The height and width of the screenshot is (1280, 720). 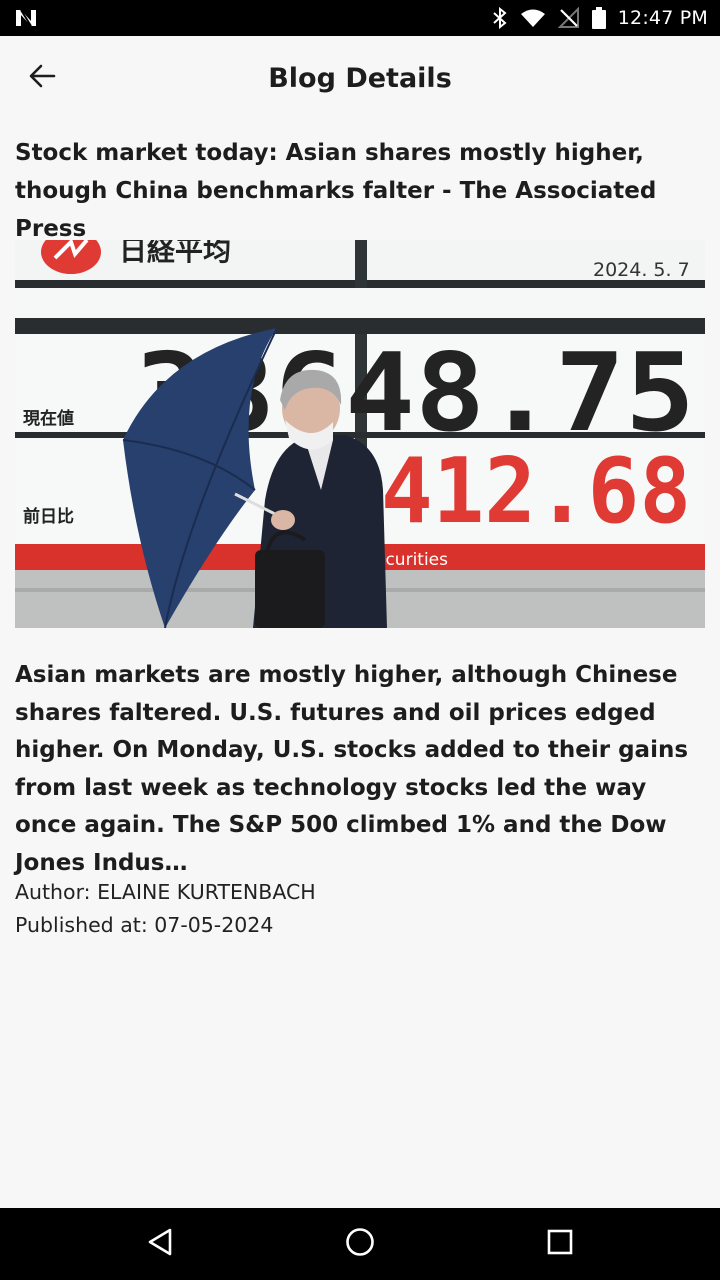 What do you see at coordinates (598, 18) in the screenshot?
I see `battery-icon` at bounding box center [598, 18].